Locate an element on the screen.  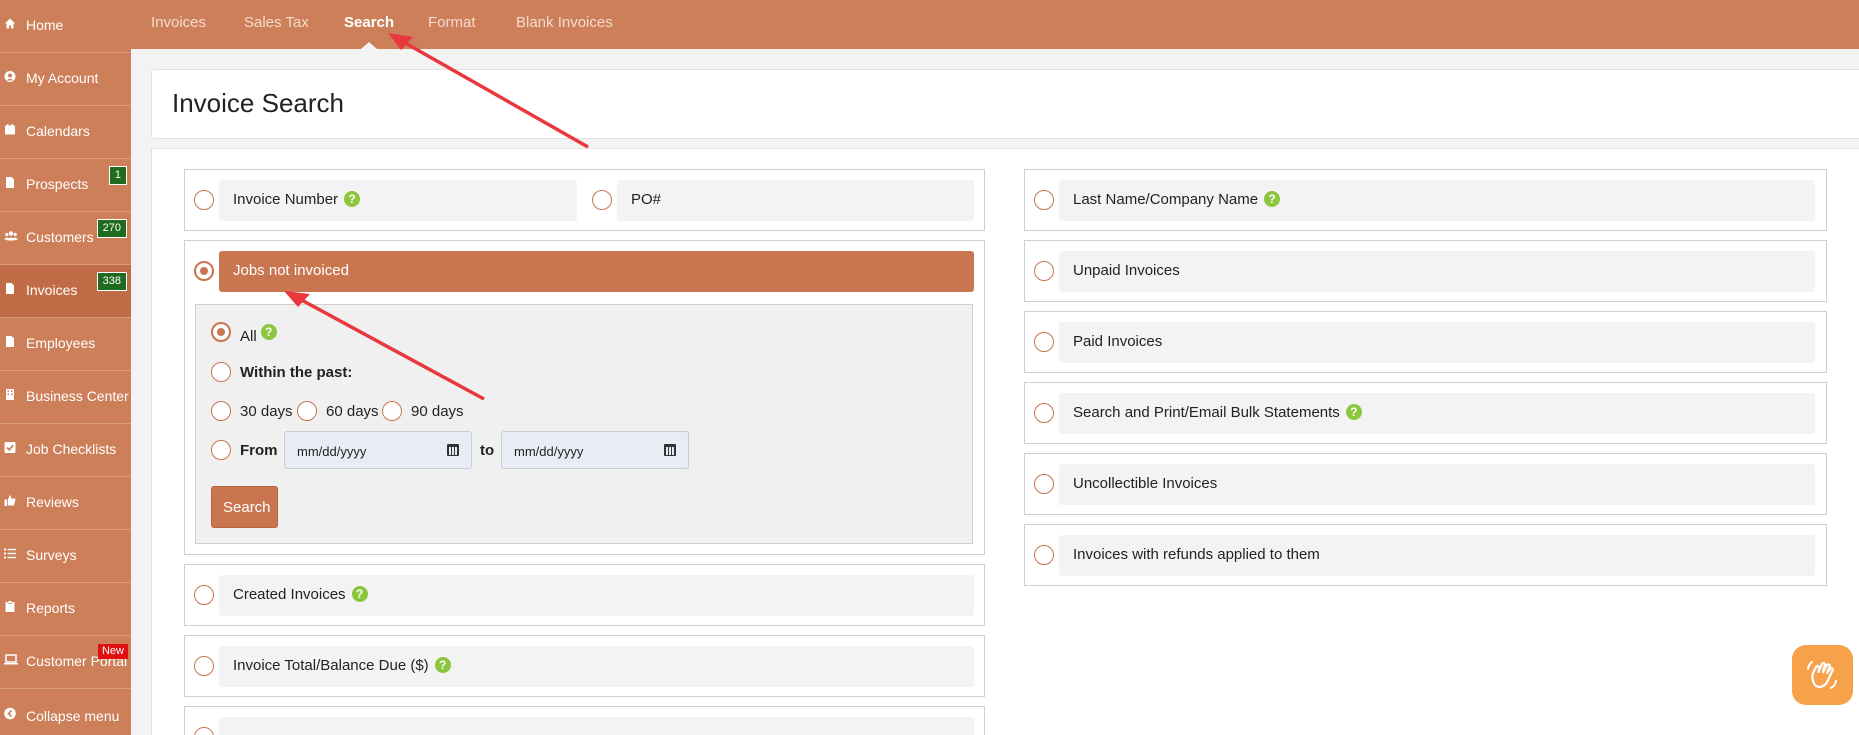
sidebar-item-label: Prospects is located at coordinates (57, 184).